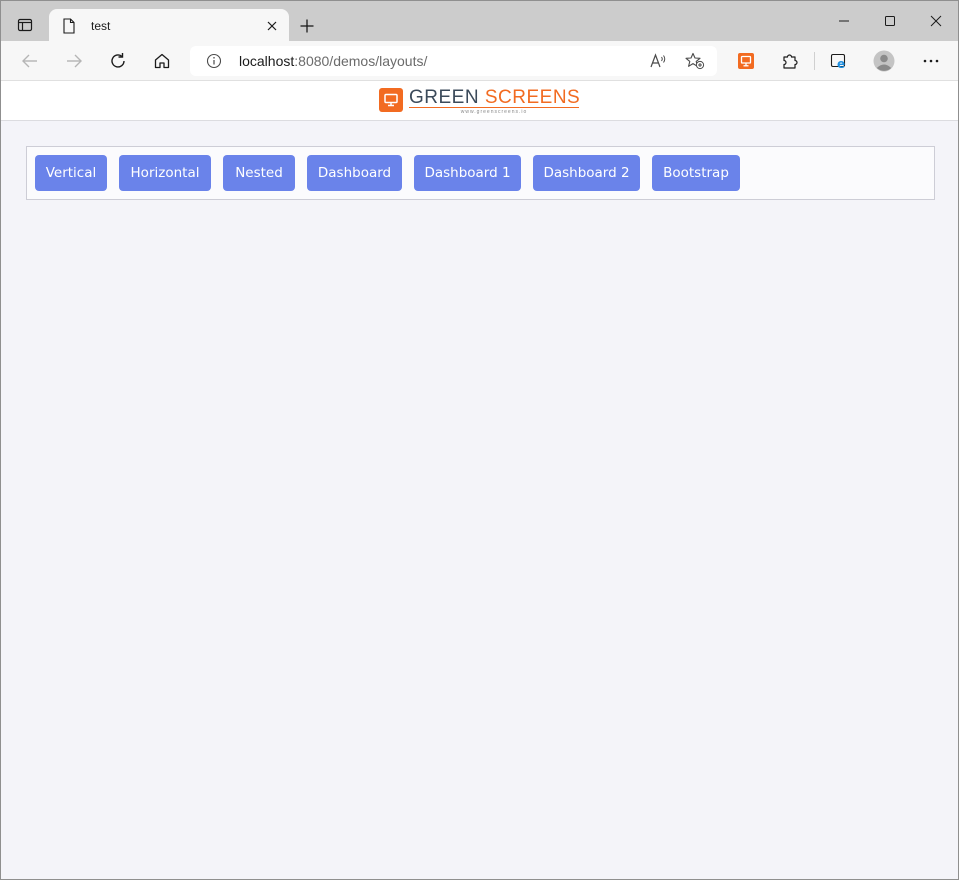 The image size is (959, 880). I want to click on logo-word-screens: SCREENS, so click(532, 97).